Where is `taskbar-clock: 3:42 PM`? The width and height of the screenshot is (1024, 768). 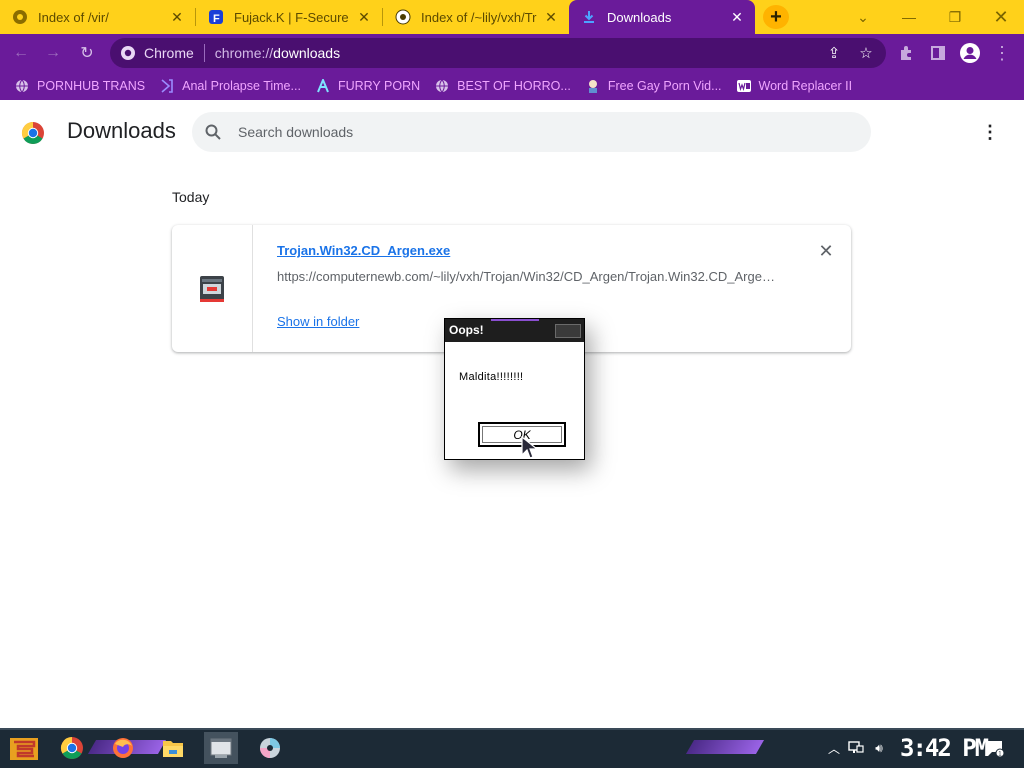 taskbar-clock: 3:42 PM is located at coordinates (944, 748).